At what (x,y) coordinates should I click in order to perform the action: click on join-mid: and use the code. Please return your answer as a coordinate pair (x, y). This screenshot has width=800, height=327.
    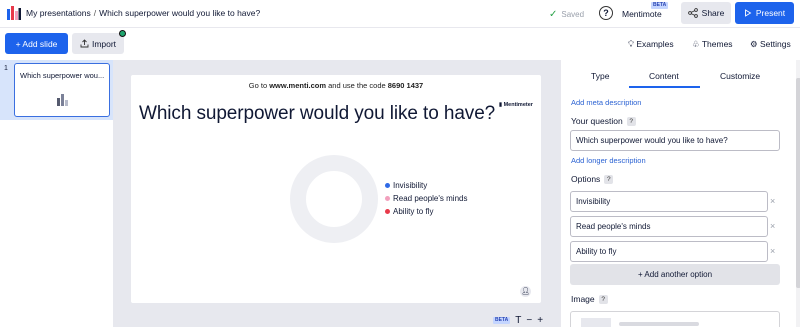
    Looking at the image, I should click on (357, 85).